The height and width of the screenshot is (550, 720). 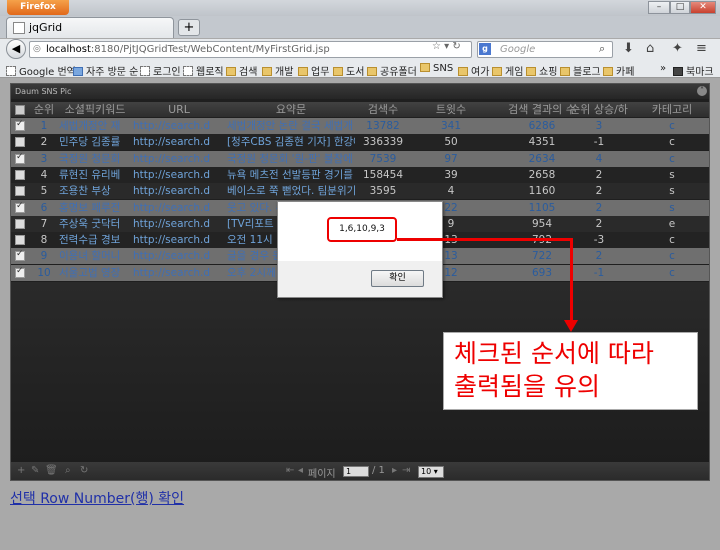 I want to click on col-rank: 순위, so click(x=44, y=109).